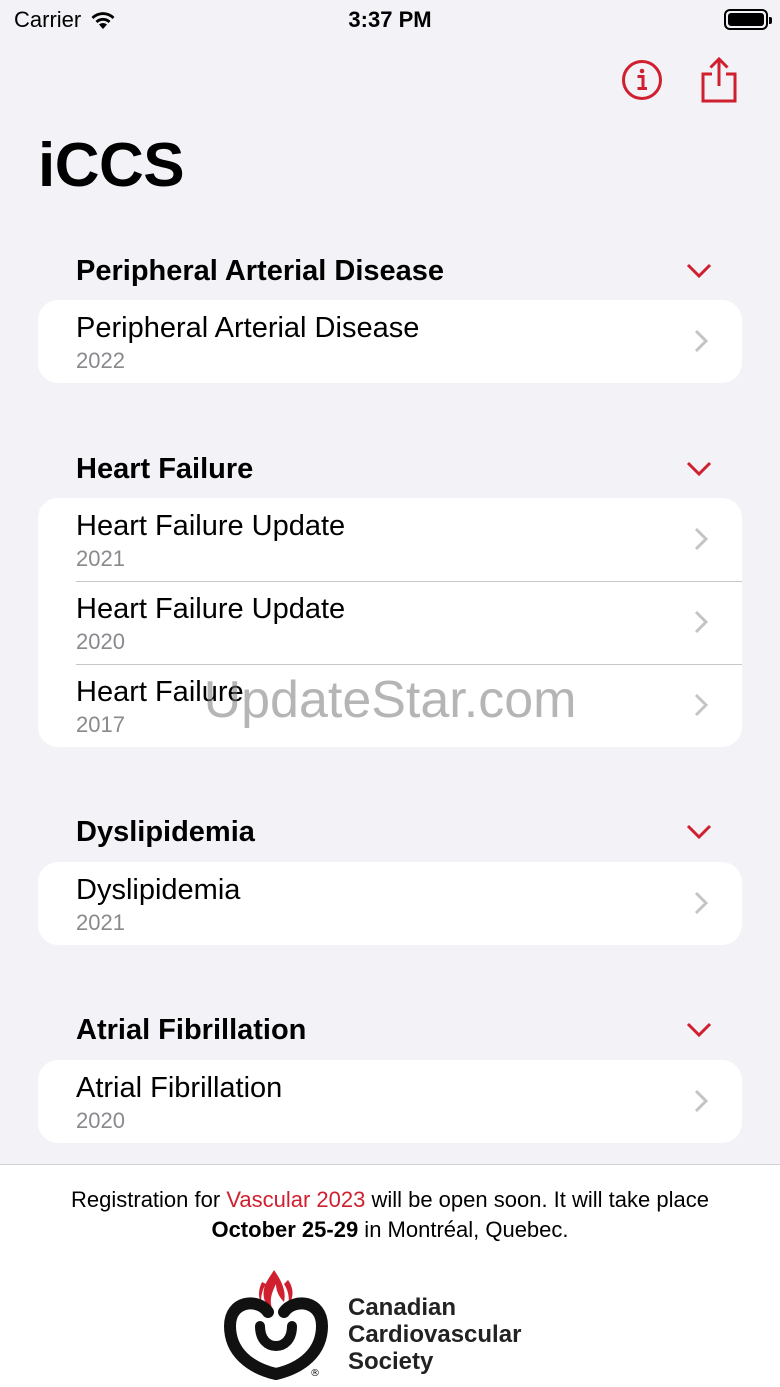 The height and width of the screenshot is (1387, 780). I want to click on info-button, so click(642, 80).